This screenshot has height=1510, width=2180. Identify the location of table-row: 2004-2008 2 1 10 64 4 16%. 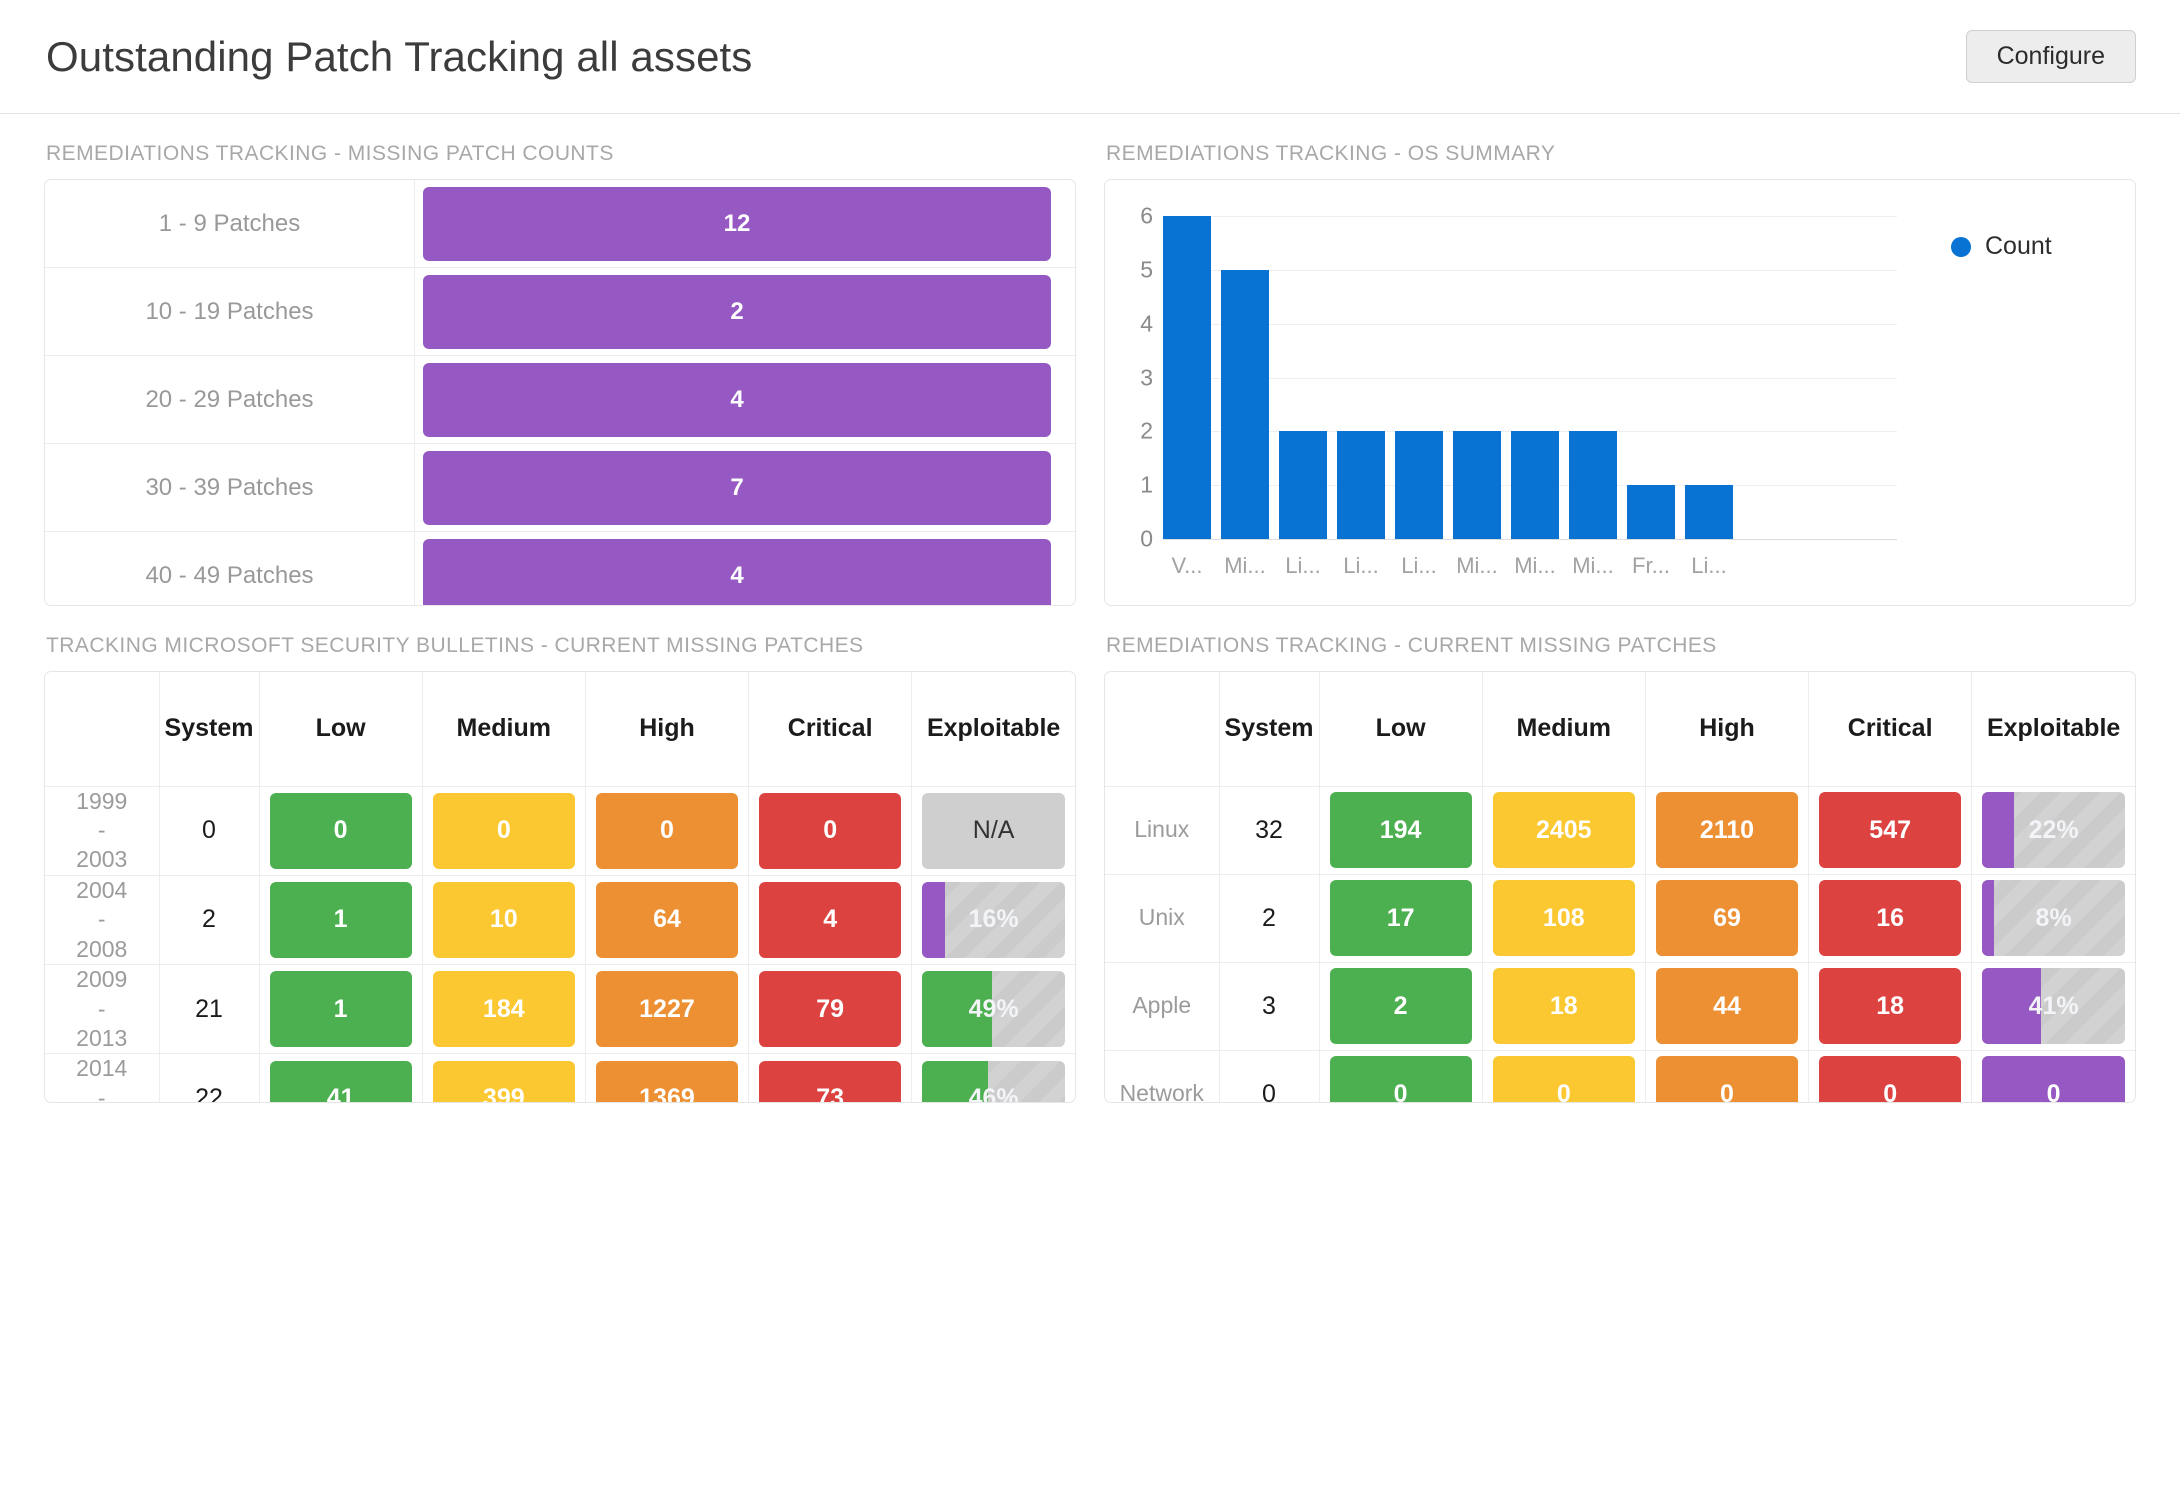
(560, 920).